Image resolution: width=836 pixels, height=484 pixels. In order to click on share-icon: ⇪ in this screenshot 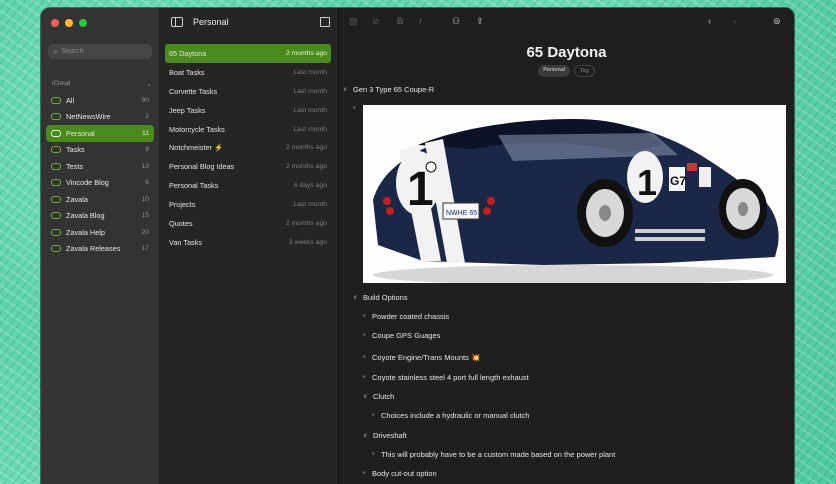, I will do `click(480, 21)`.